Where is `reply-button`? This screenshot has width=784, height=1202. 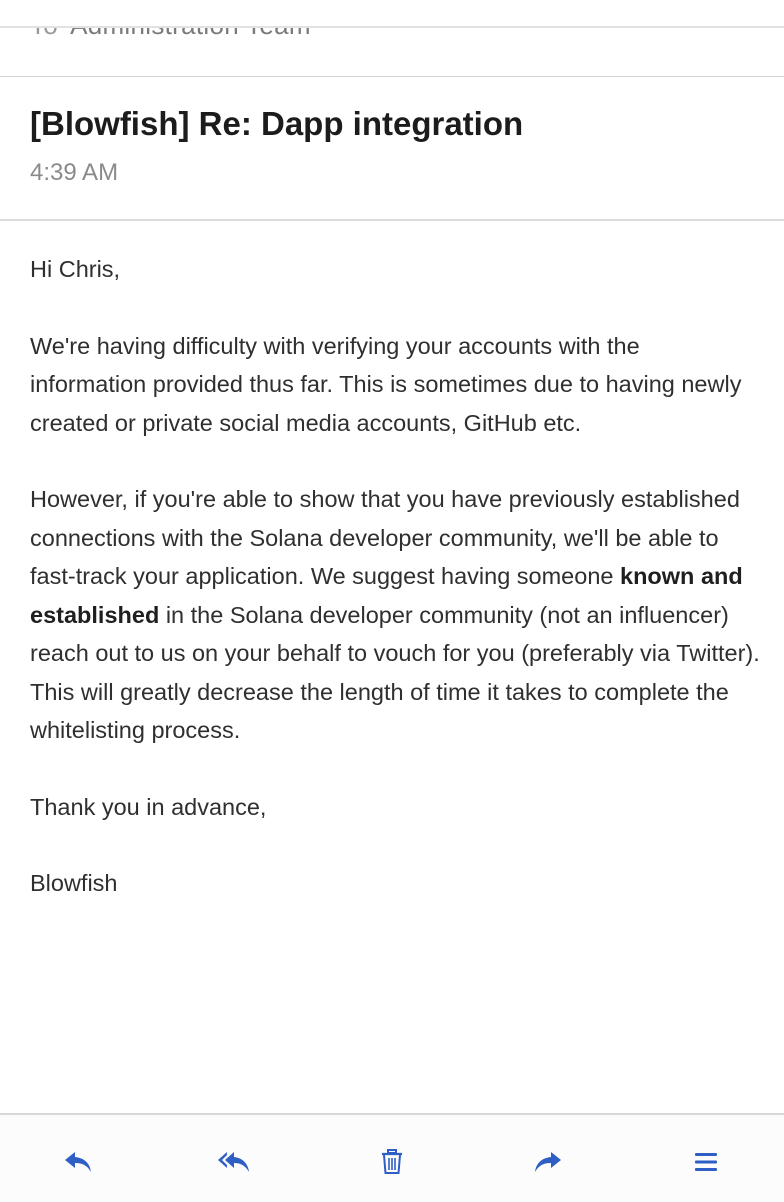 reply-button is located at coordinates (78, 1162).